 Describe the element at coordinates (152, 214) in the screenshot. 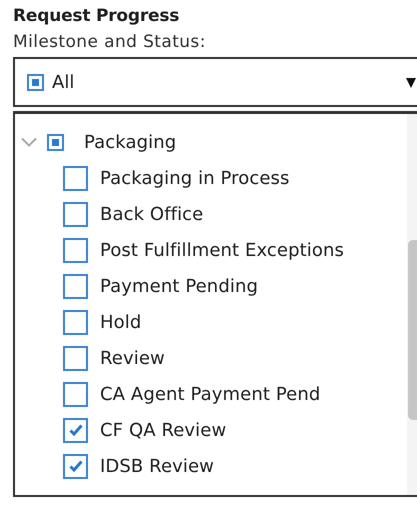

I see `tree-item-label: Back Office` at that location.